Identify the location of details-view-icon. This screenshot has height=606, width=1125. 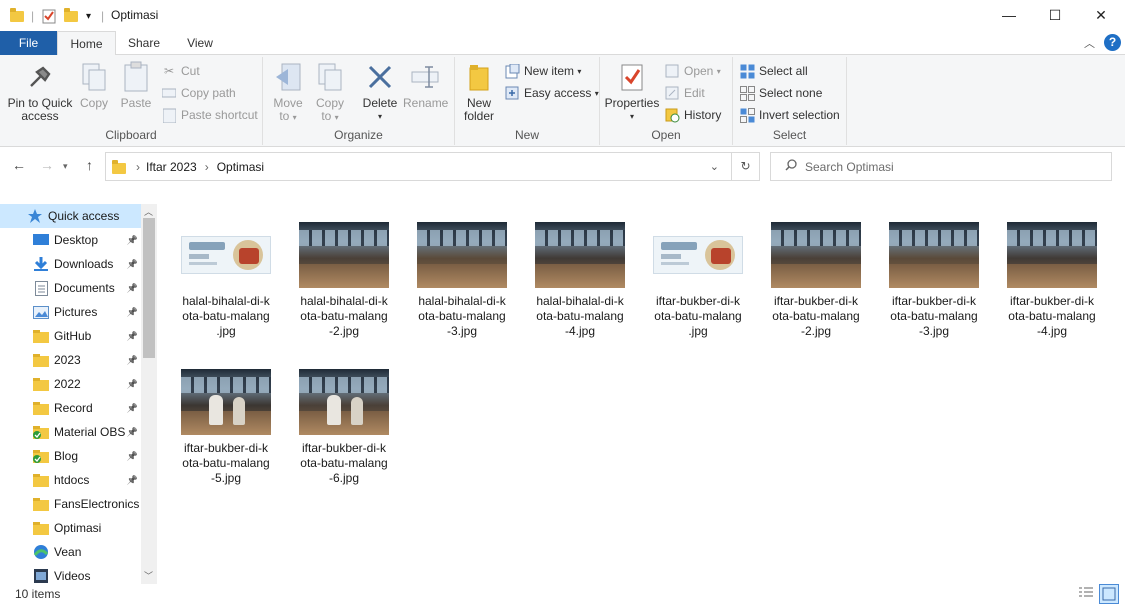
(1087, 594).